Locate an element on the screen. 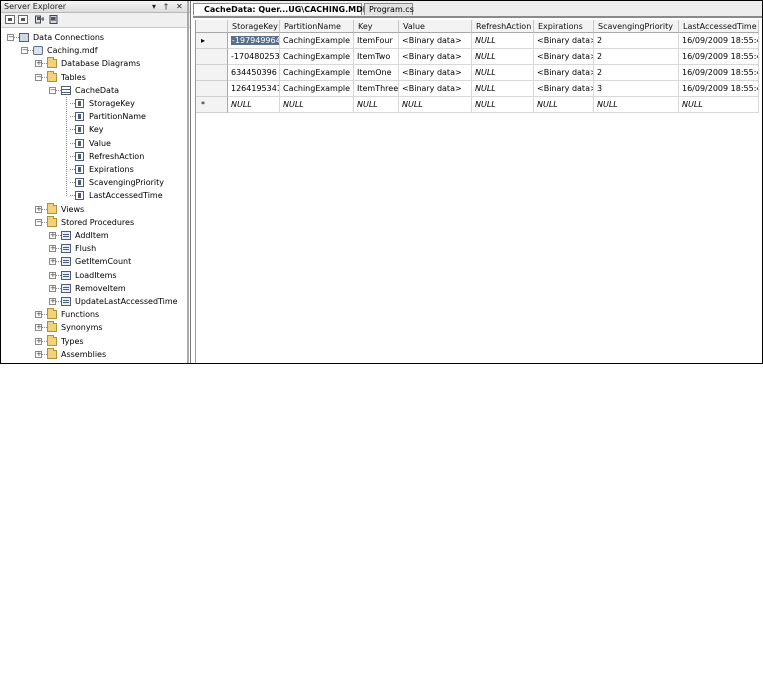 This screenshot has width=763, height=684. table-cell: ItemThree is located at coordinates (376, 89).